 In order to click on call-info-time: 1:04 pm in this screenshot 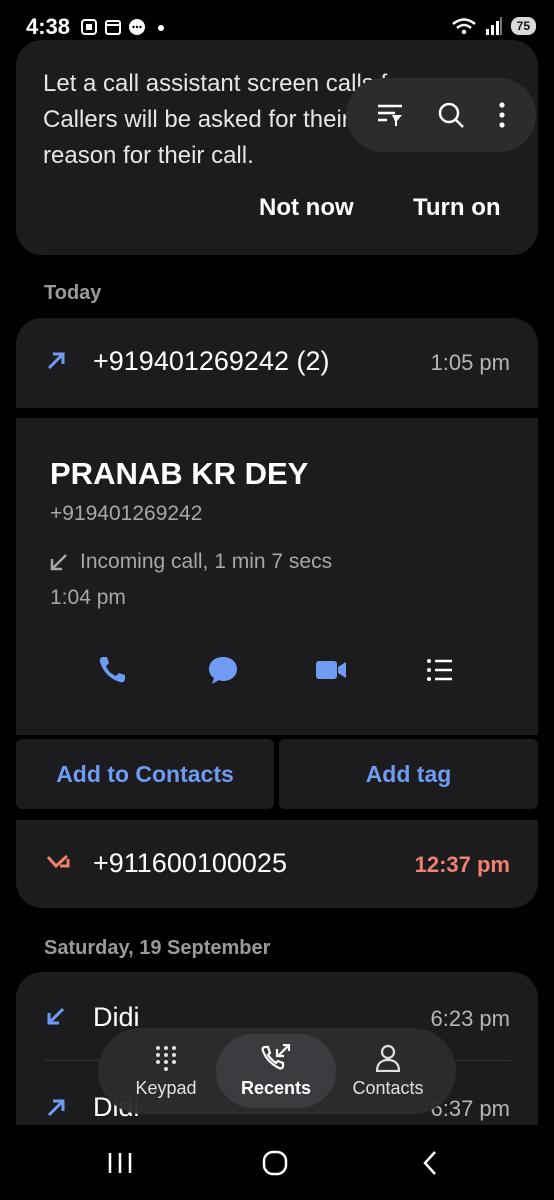, I will do `click(88, 597)`.